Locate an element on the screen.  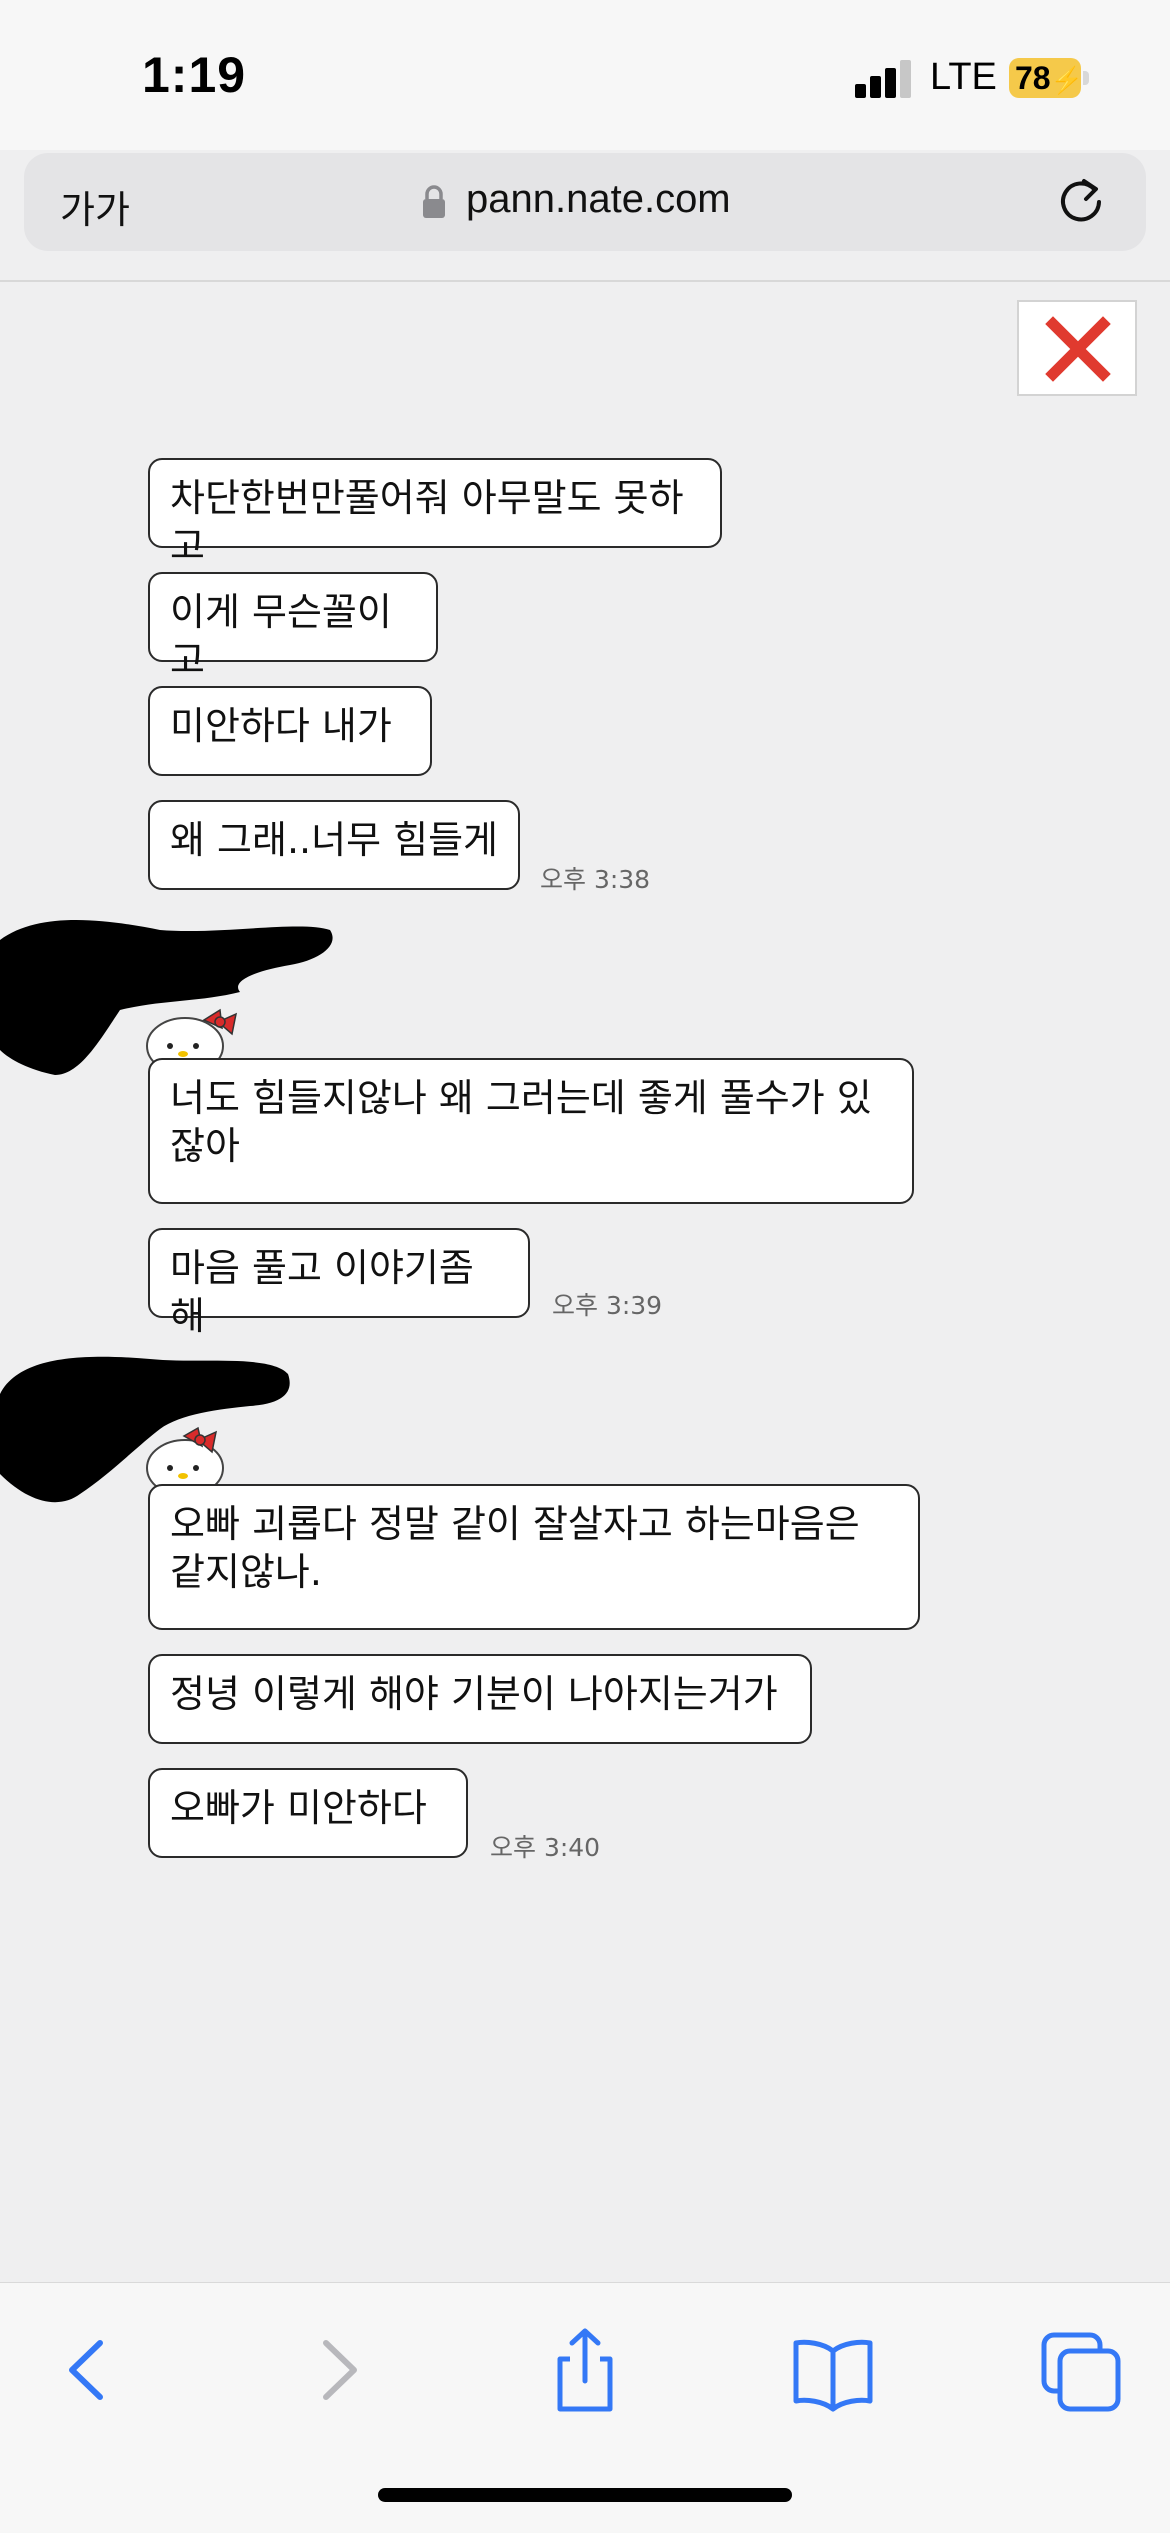
close-icon is located at coordinates (1078, 349).